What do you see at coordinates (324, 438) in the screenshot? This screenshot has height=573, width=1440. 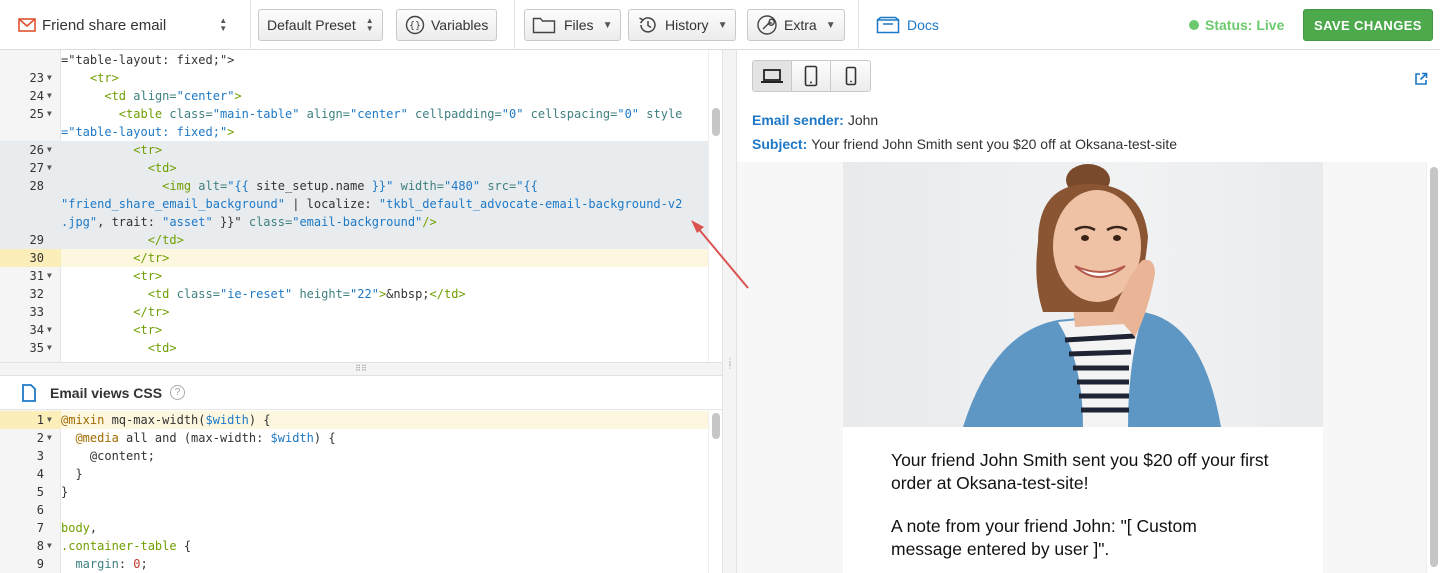 I see `code-token: ) {` at bounding box center [324, 438].